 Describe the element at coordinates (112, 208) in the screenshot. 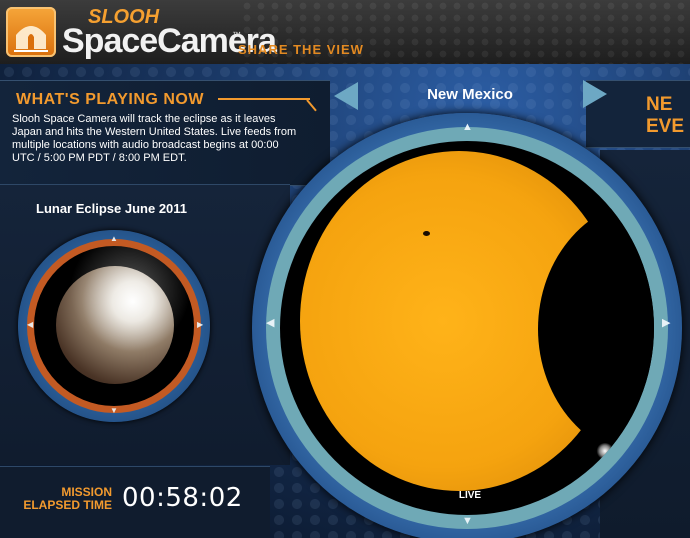

I see `thumbnail-title: Lunar Eclipse June 2011` at that location.